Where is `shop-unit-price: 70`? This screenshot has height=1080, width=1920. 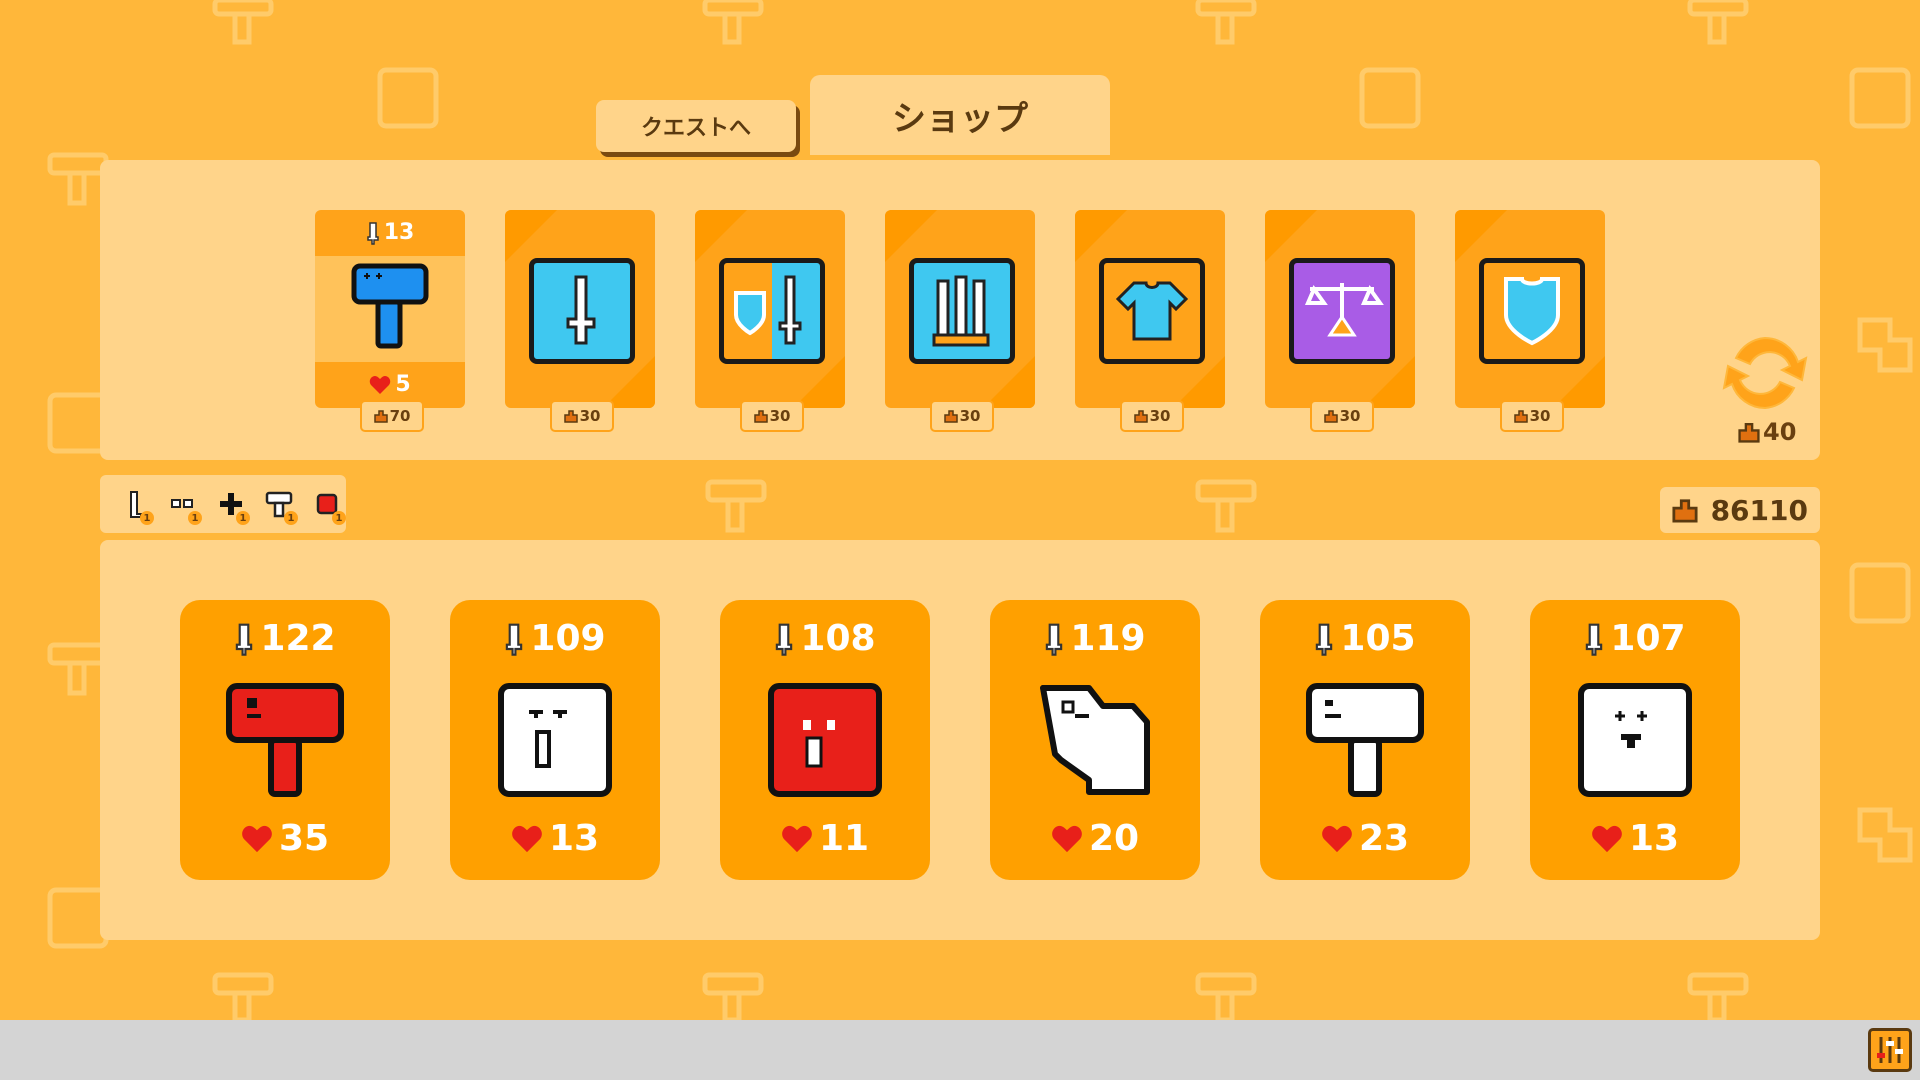
shop-unit-price: 70 is located at coordinates (392, 416).